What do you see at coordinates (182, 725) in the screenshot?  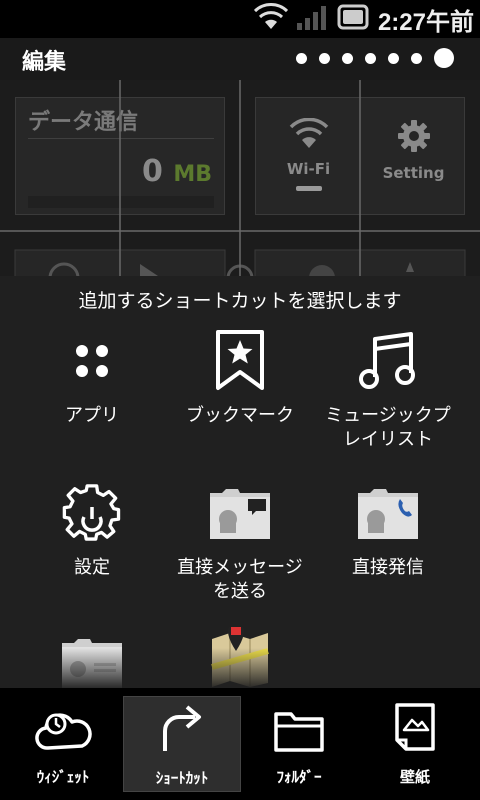 I see `shortcut-arrow-icon` at bounding box center [182, 725].